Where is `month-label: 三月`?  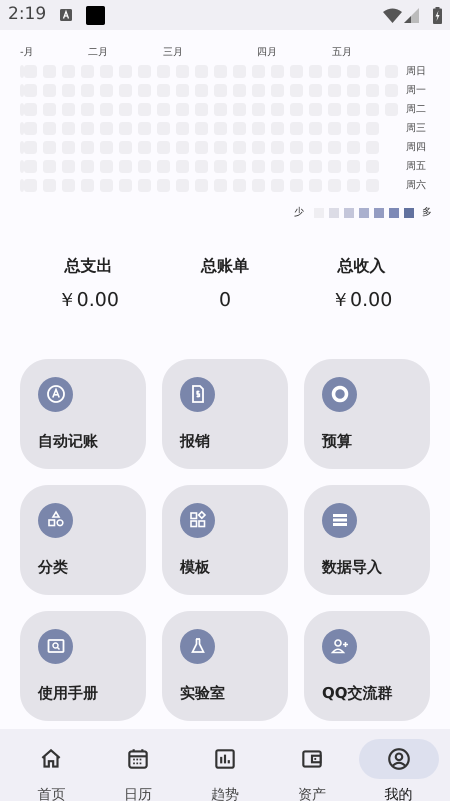
month-label: 三月 is located at coordinates (173, 53).